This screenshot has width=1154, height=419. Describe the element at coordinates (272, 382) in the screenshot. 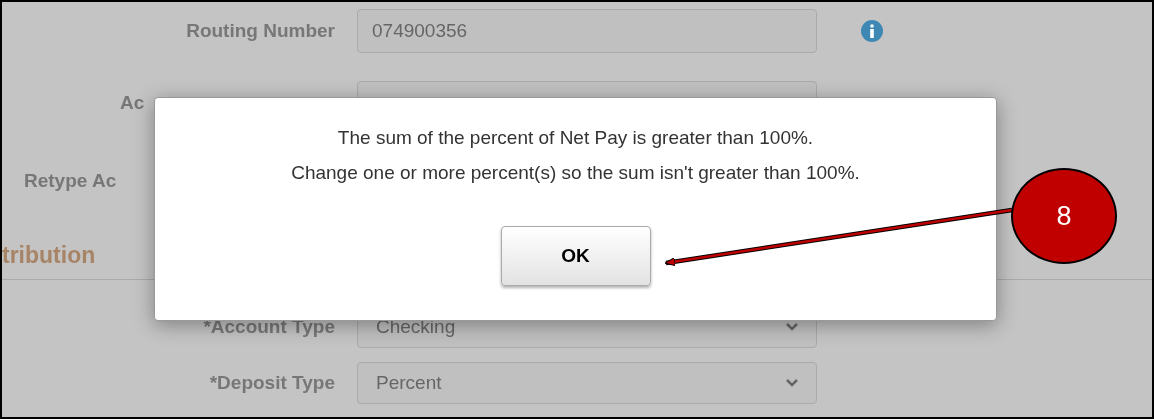

I see `field-label: *Deposit Type` at that location.